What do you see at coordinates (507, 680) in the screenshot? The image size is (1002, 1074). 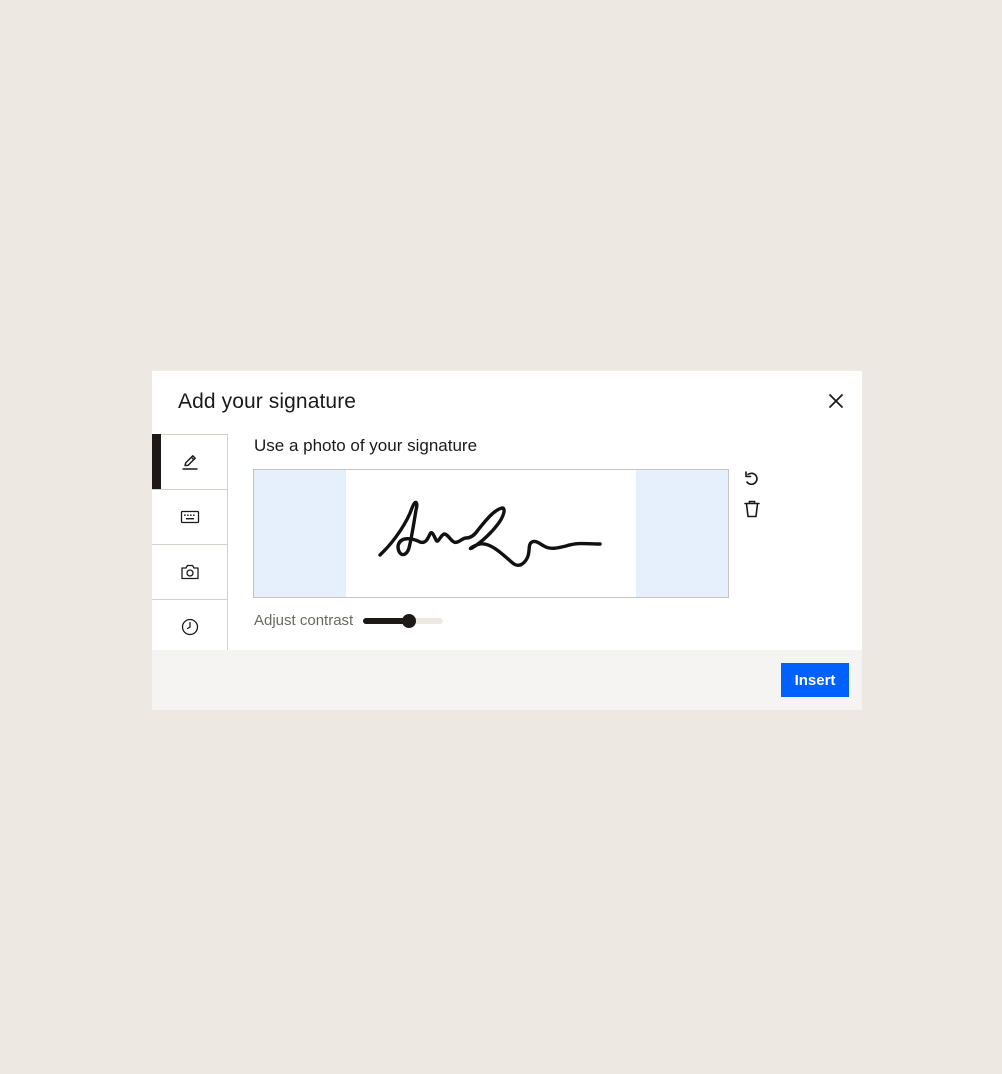 I see `dialog-footer: Insert` at bounding box center [507, 680].